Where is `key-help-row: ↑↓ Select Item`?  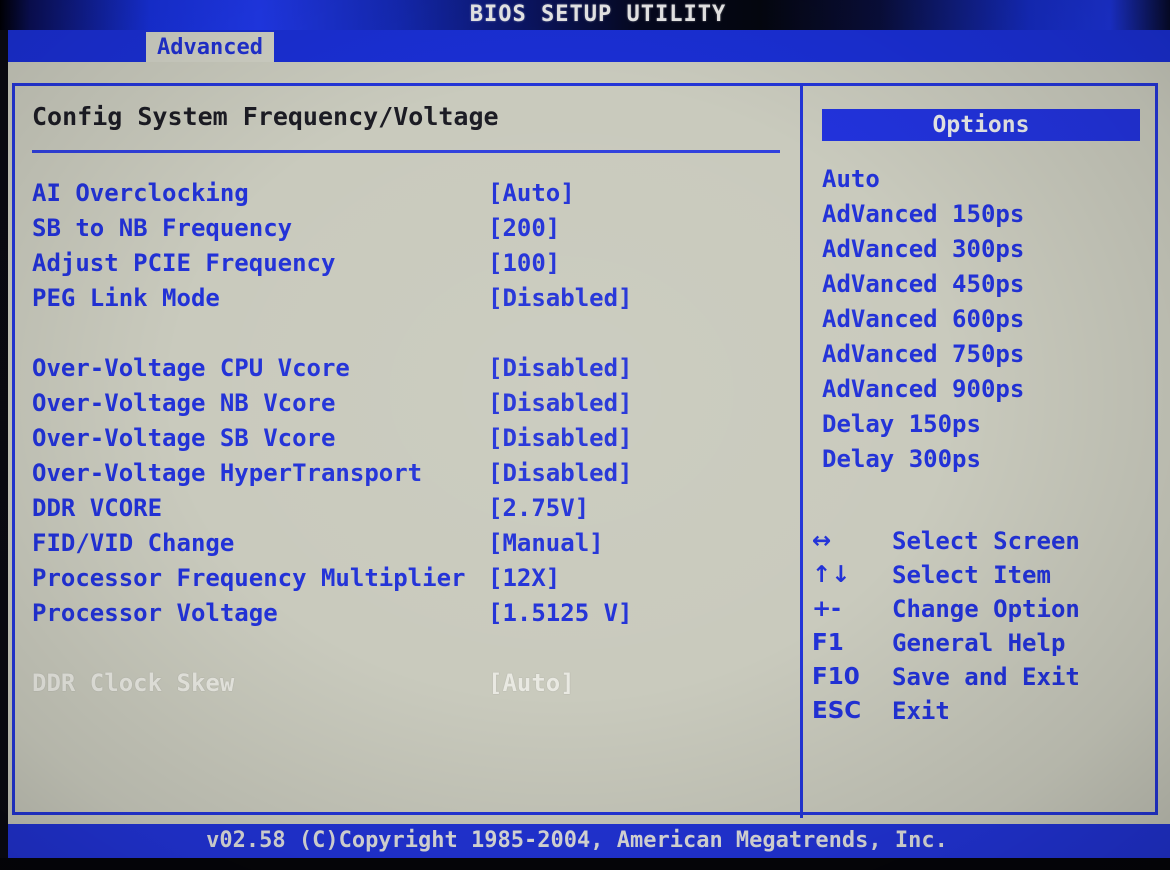 key-help-row: ↑↓ Select Item is located at coordinates (983, 575).